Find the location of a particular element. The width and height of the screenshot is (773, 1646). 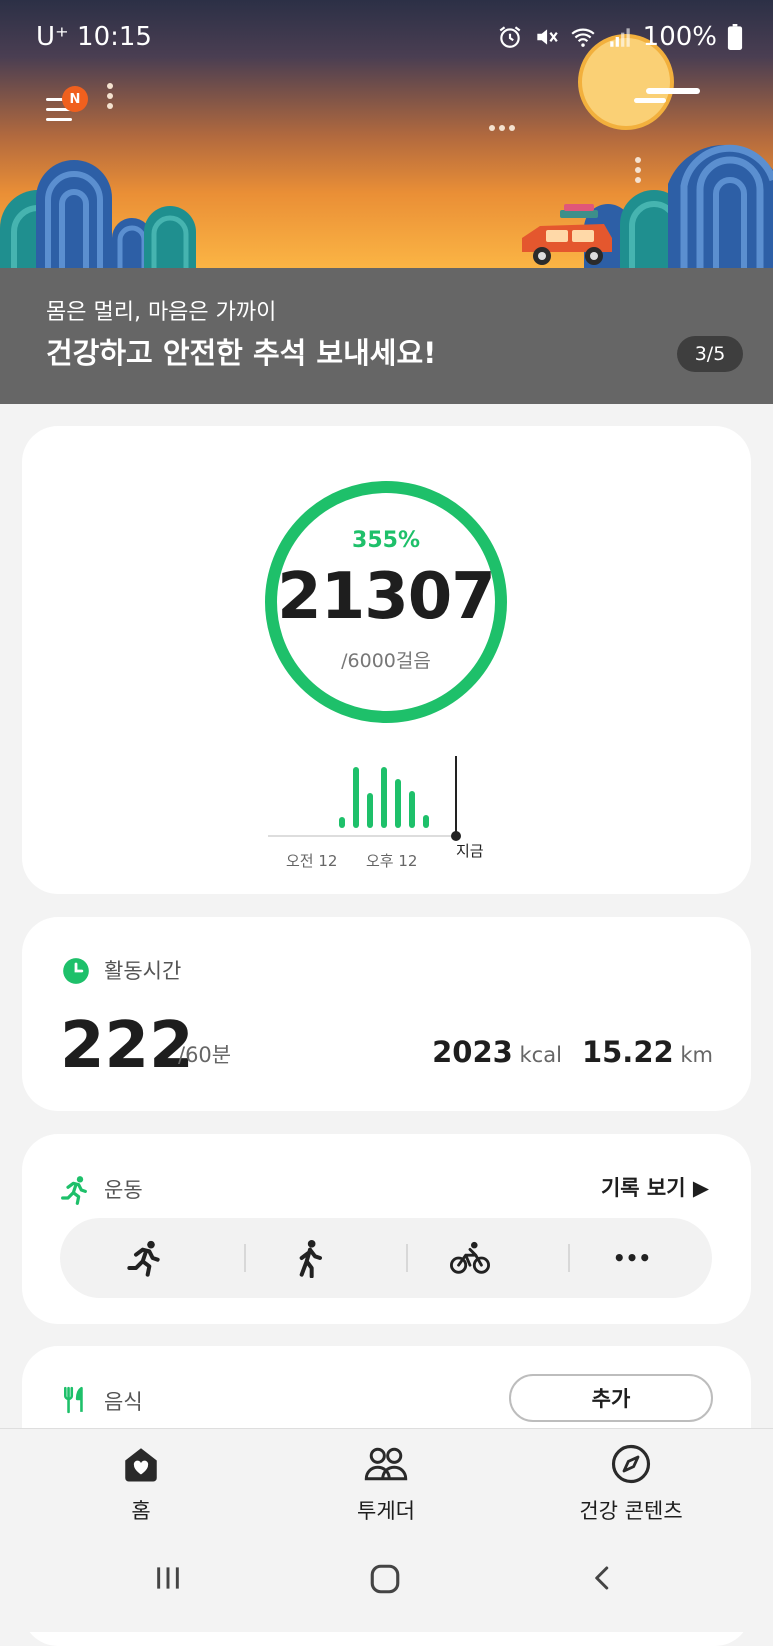

signal-icon is located at coordinates (619, 37).